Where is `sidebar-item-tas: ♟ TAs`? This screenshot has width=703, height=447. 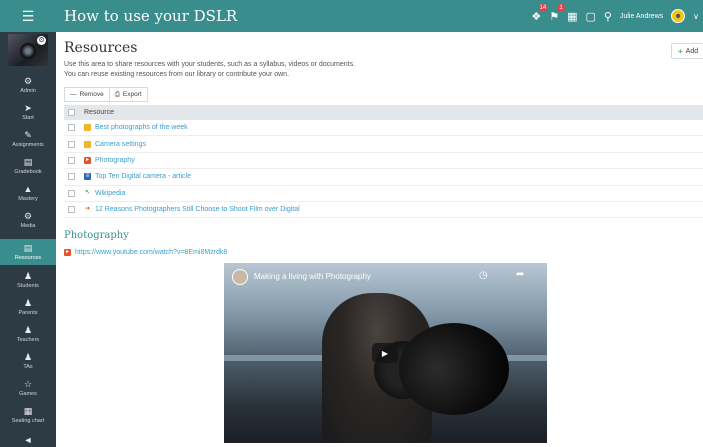 sidebar-item-tas: ♟ TAs is located at coordinates (28, 361).